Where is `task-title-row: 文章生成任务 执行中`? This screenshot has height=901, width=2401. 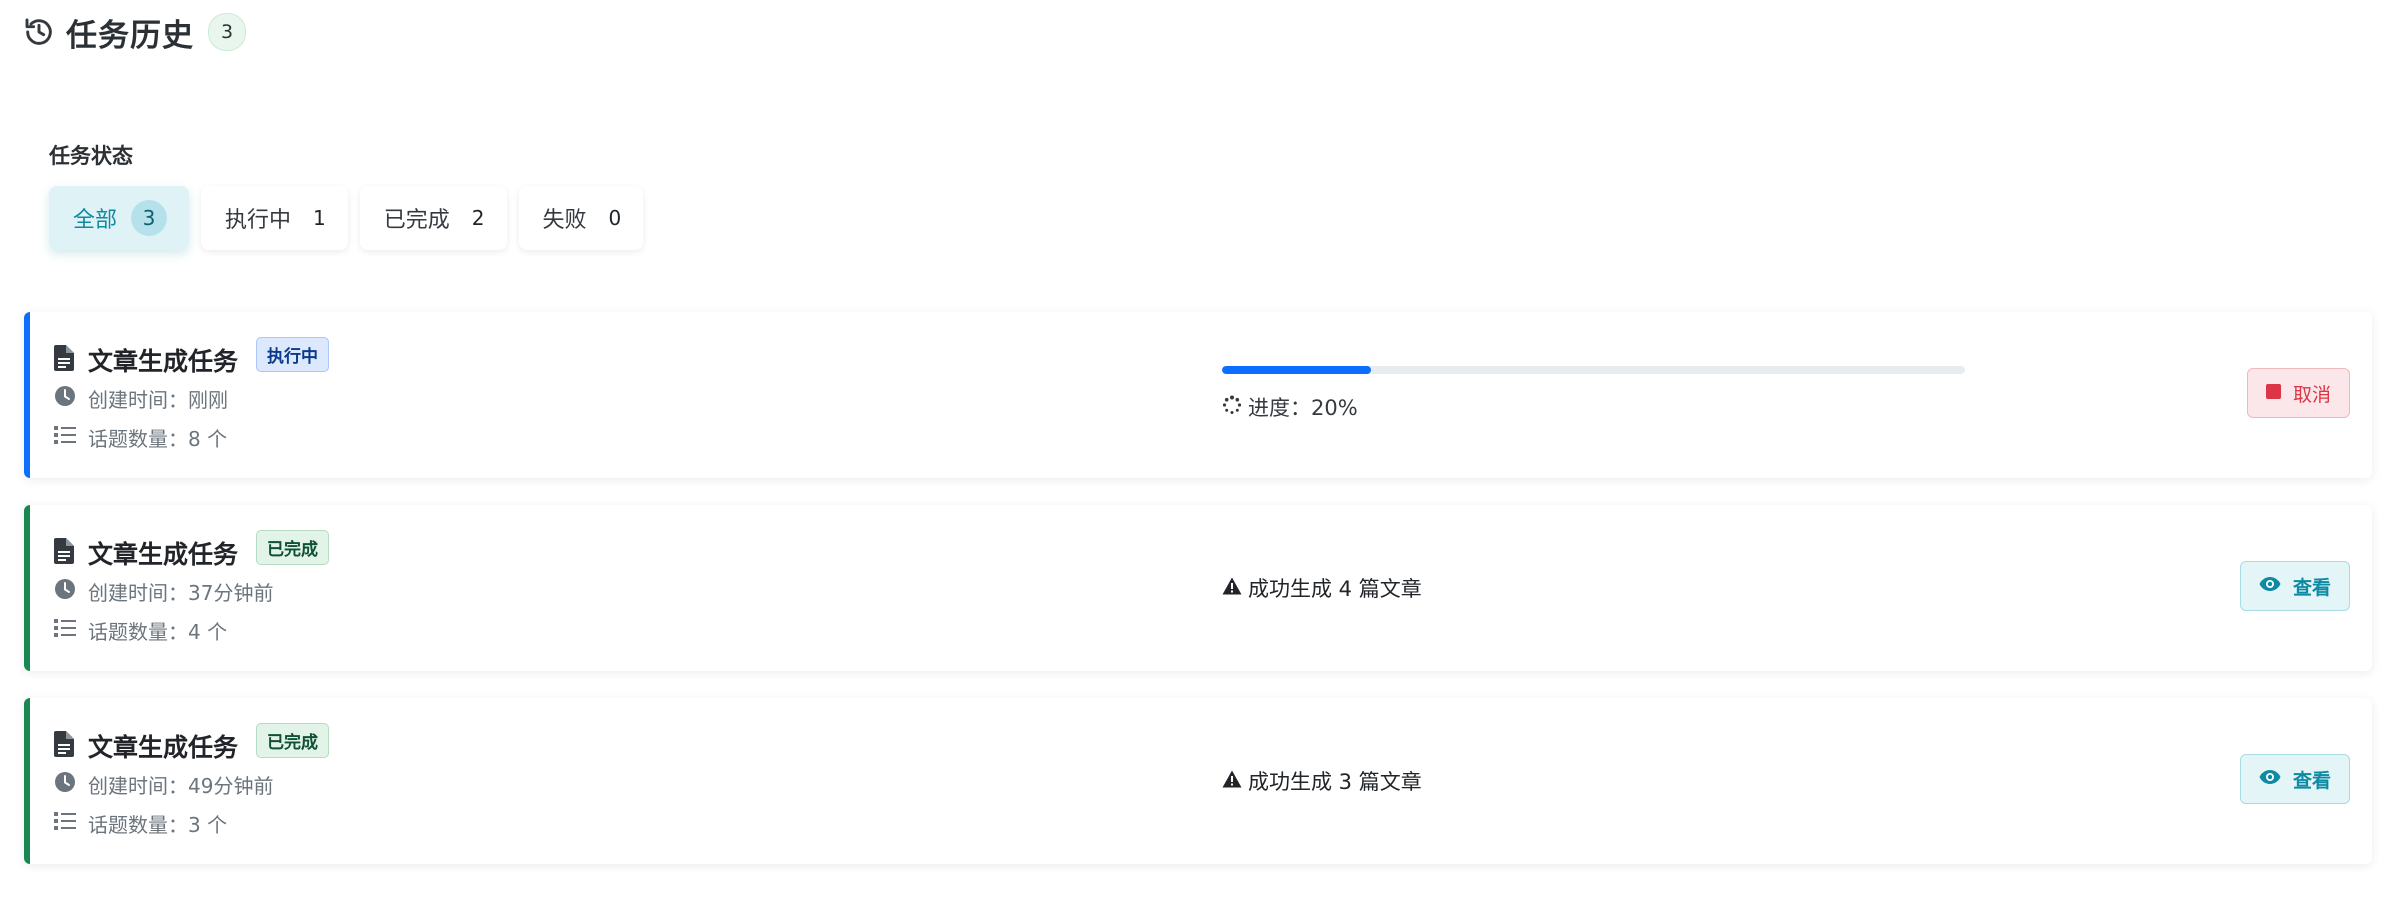 task-title-row: 文章生成任务 执行中 is located at coordinates (192, 357).